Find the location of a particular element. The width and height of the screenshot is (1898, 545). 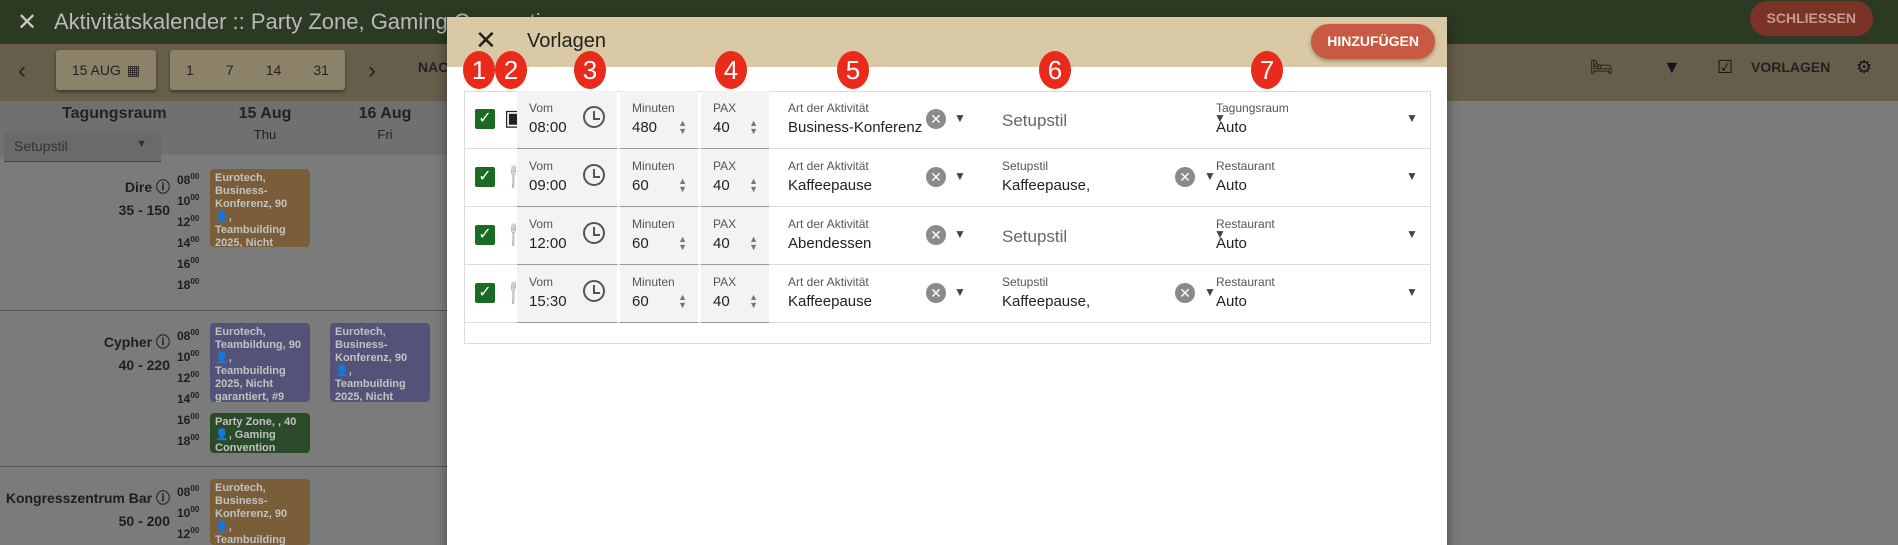

gear-icon: ⚙ is located at coordinates (1864, 67).